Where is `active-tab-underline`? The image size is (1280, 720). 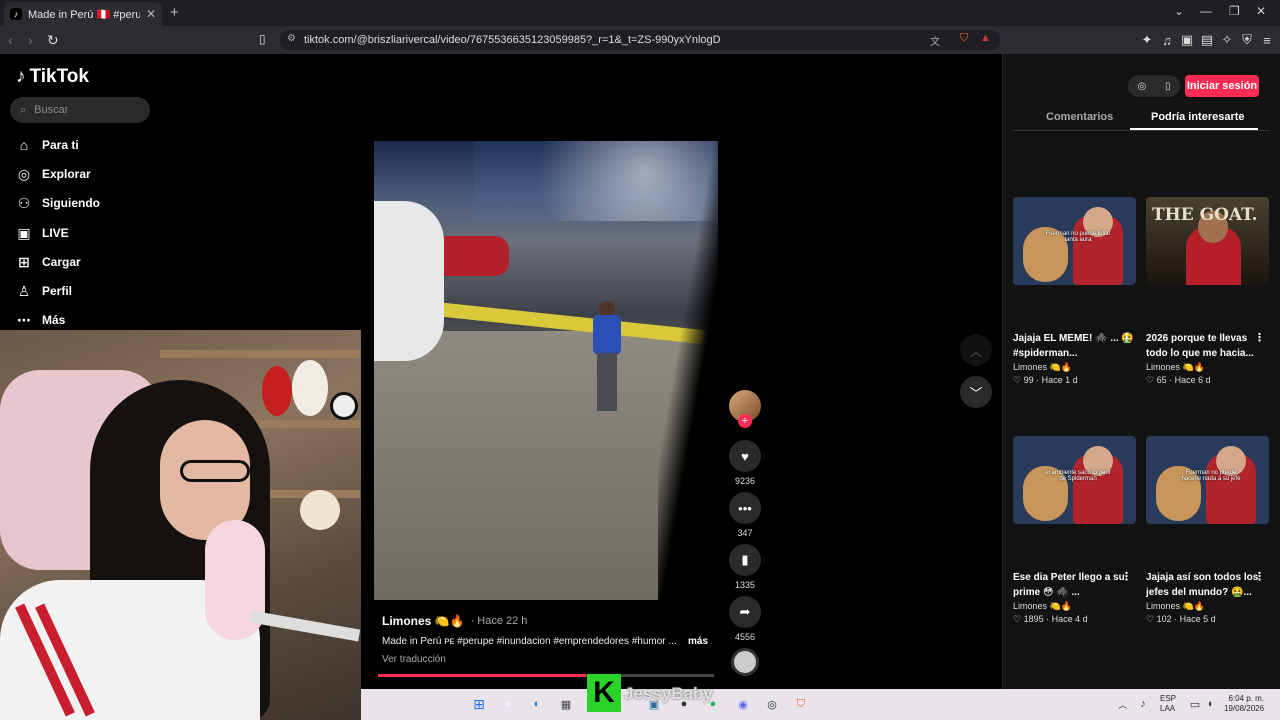 active-tab-underline is located at coordinates (1194, 129).